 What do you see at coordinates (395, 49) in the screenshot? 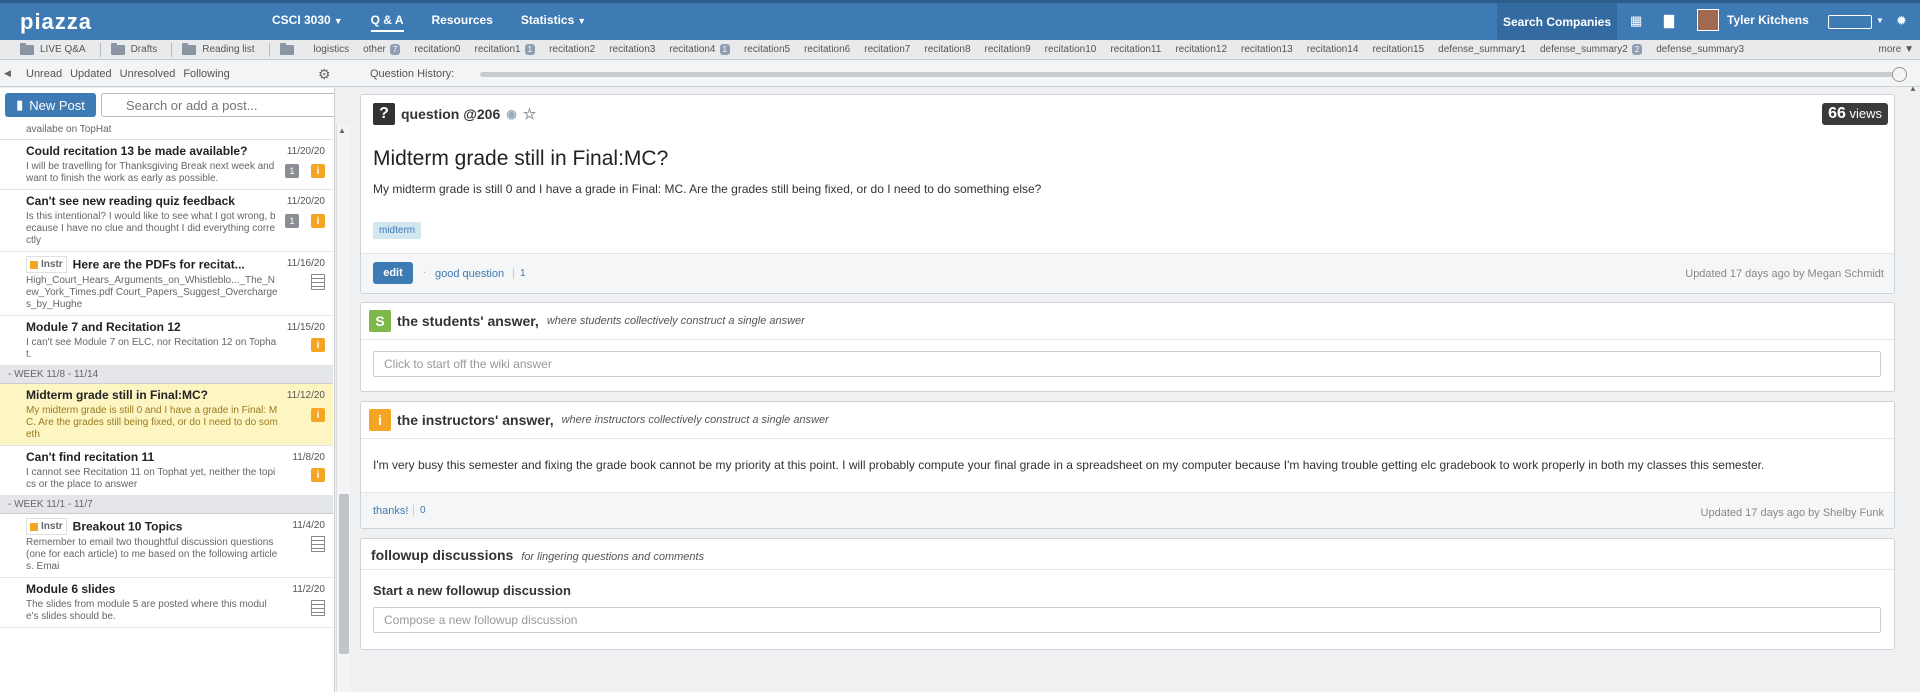
I see `unread-count-badge: 7` at bounding box center [395, 49].